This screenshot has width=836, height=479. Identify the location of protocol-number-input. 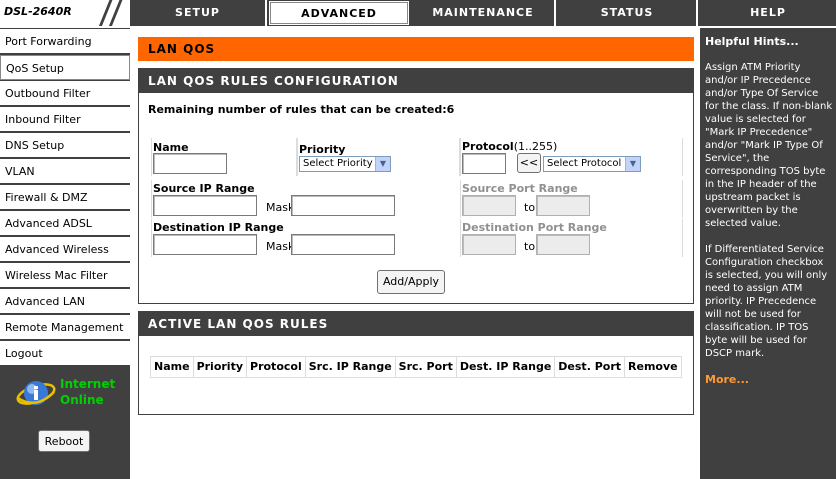
(484, 163).